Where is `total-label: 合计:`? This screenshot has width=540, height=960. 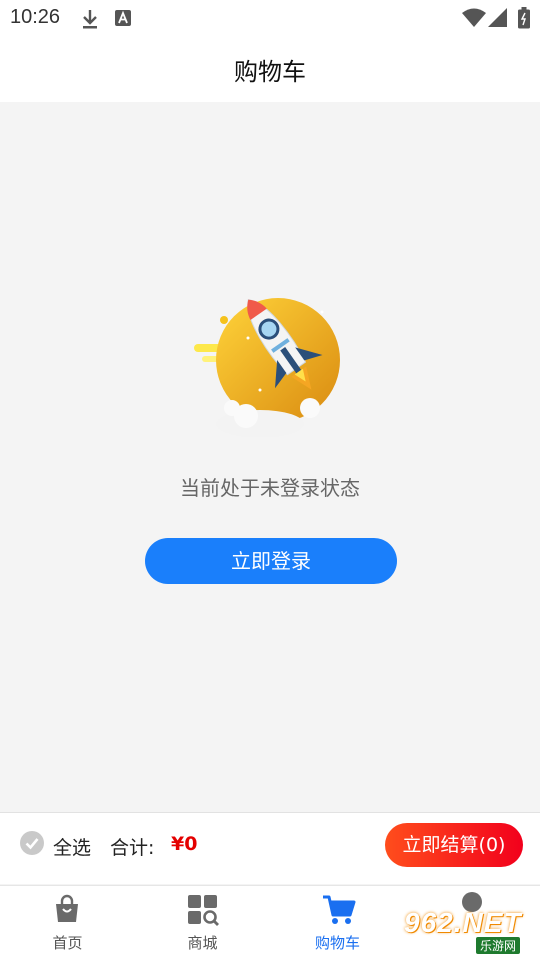 total-label: 合计: is located at coordinates (132, 848).